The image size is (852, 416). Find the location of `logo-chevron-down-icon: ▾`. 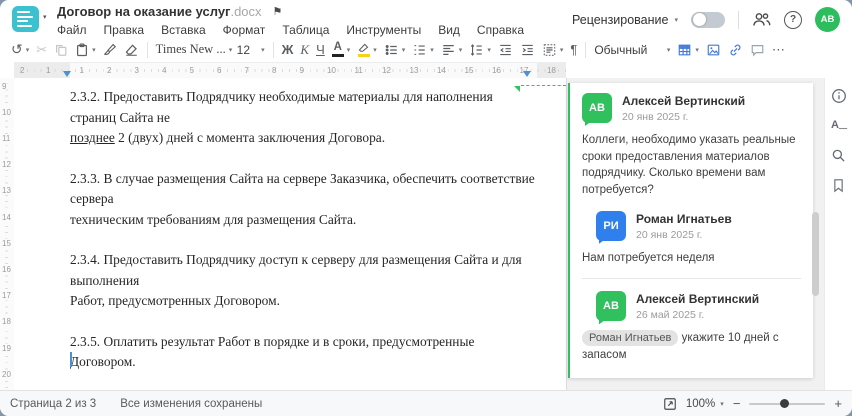

logo-chevron-down-icon: ▾ is located at coordinates (45, 17).